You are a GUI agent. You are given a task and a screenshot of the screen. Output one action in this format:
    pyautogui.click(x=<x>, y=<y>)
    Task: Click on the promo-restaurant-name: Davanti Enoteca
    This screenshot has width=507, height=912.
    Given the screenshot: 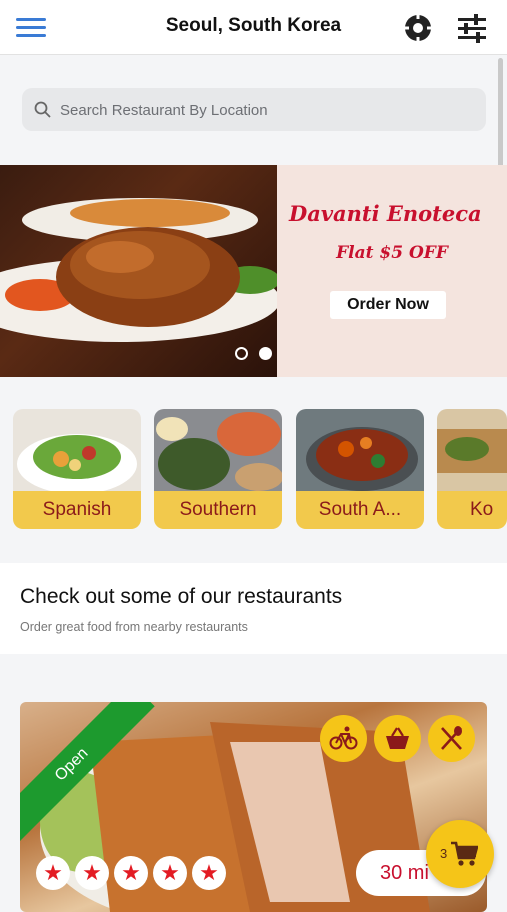 What is the action you would take?
    pyautogui.click(x=385, y=213)
    